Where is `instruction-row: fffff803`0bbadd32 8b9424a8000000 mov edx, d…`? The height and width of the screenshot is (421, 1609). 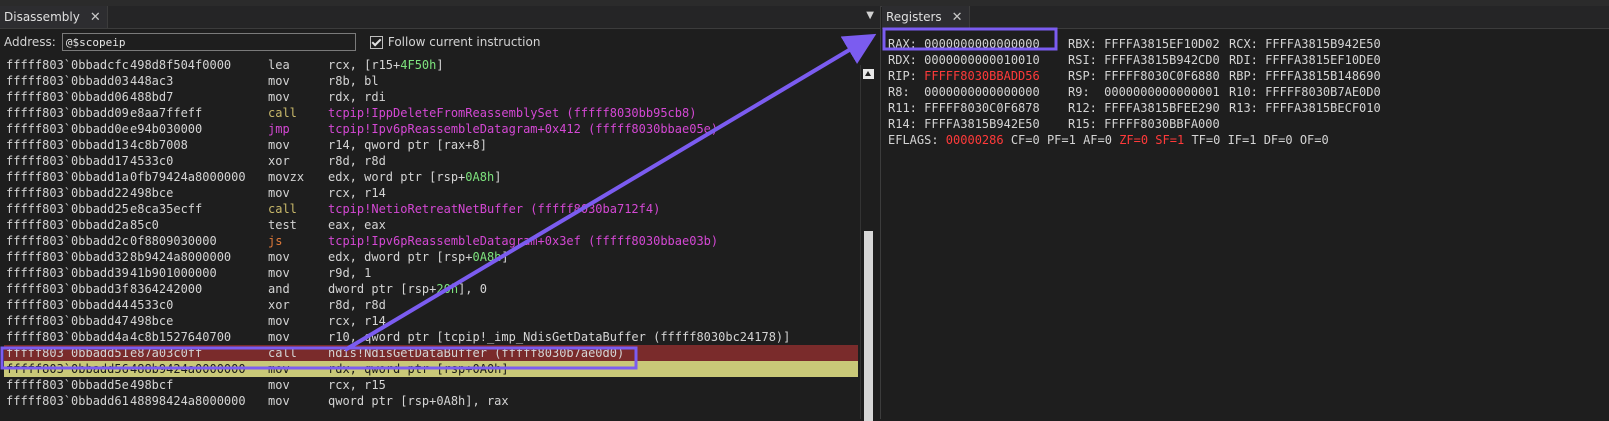 instruction-row: fffff803`0bbadd32 8b9424a8000000 mov edx, d… is located at coordinates (431, 257).